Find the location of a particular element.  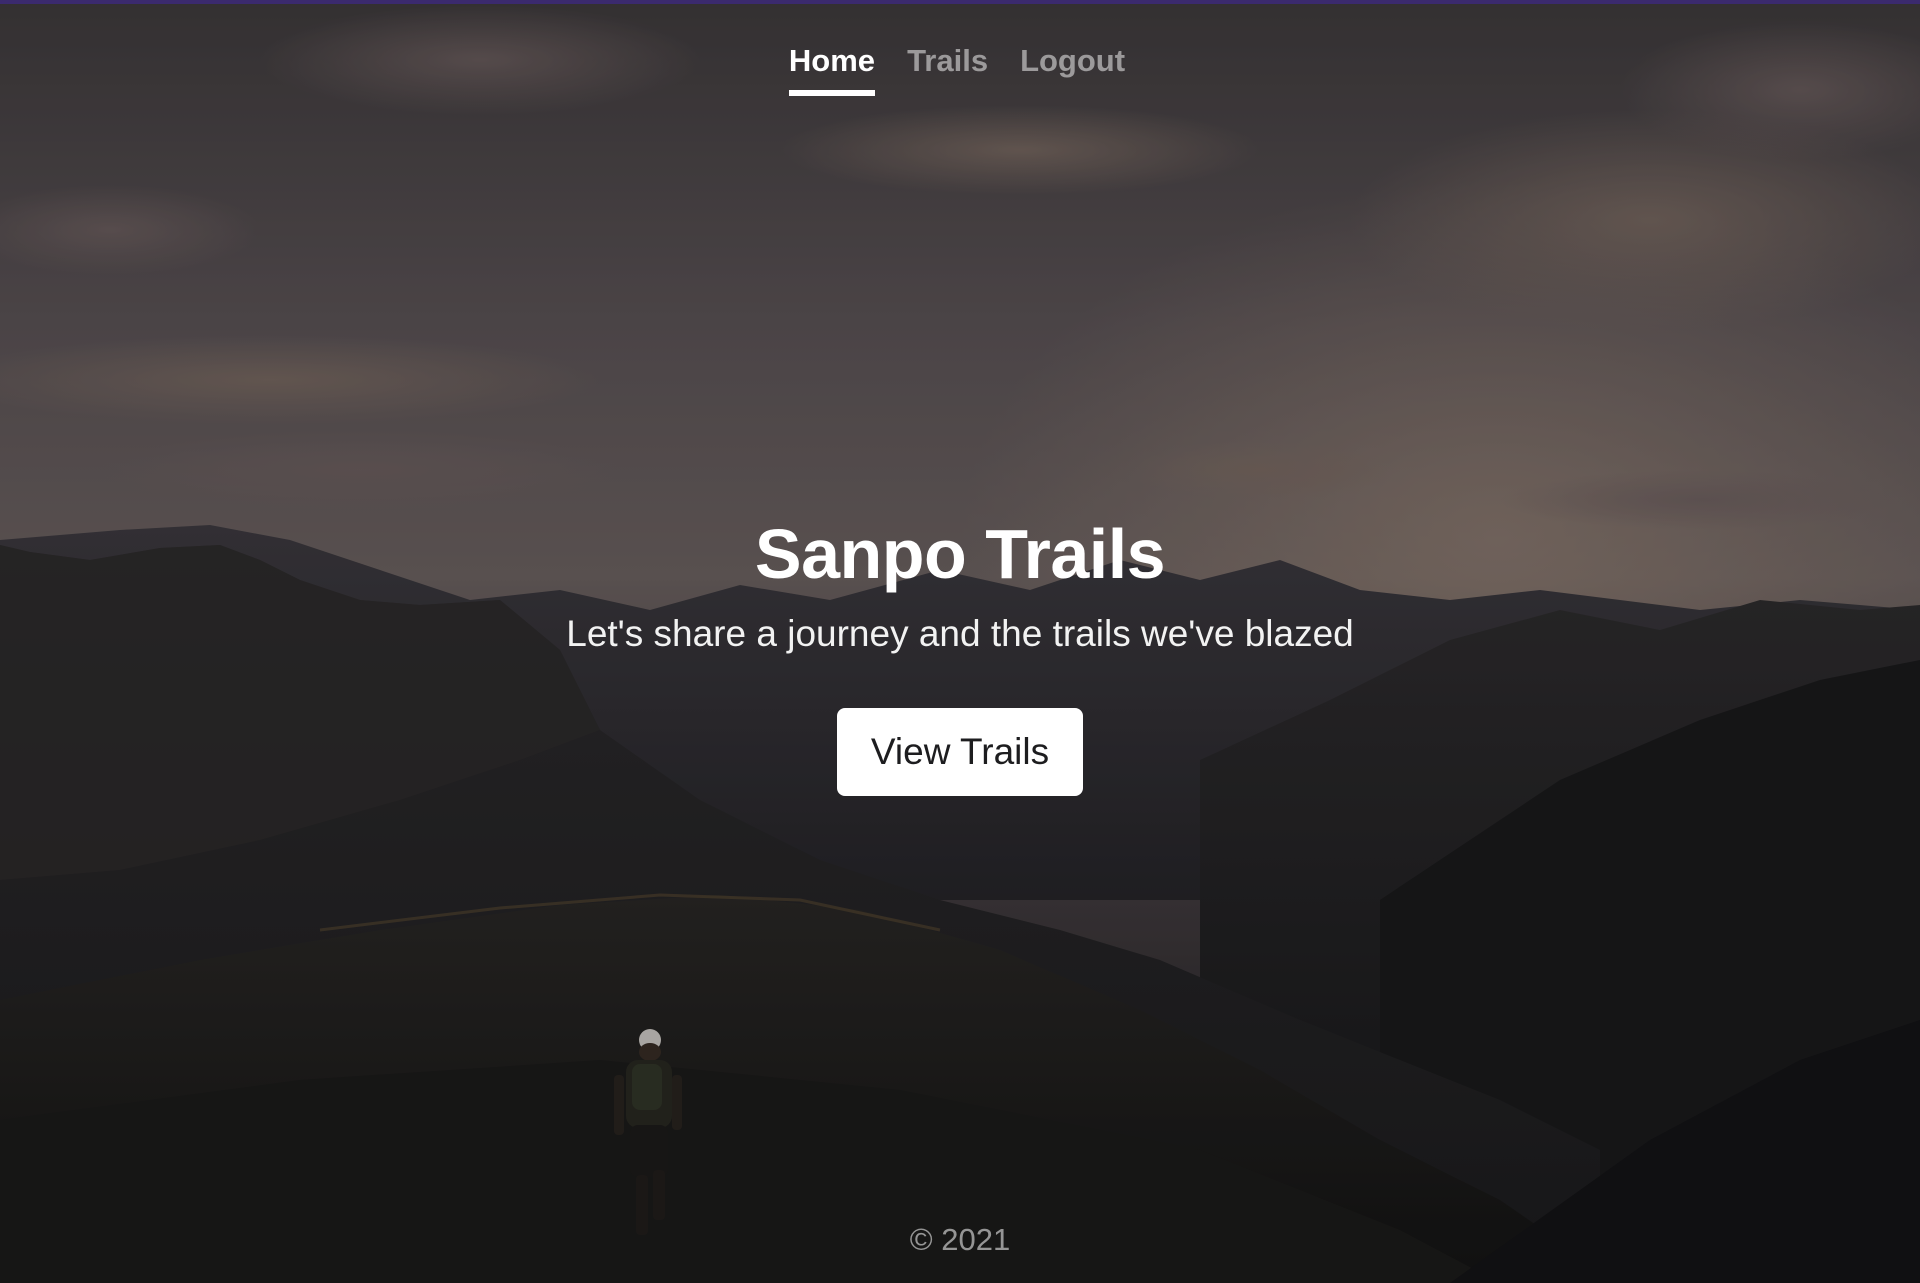

nav-logout-link: Logout is located at coordinates (1072, 69).